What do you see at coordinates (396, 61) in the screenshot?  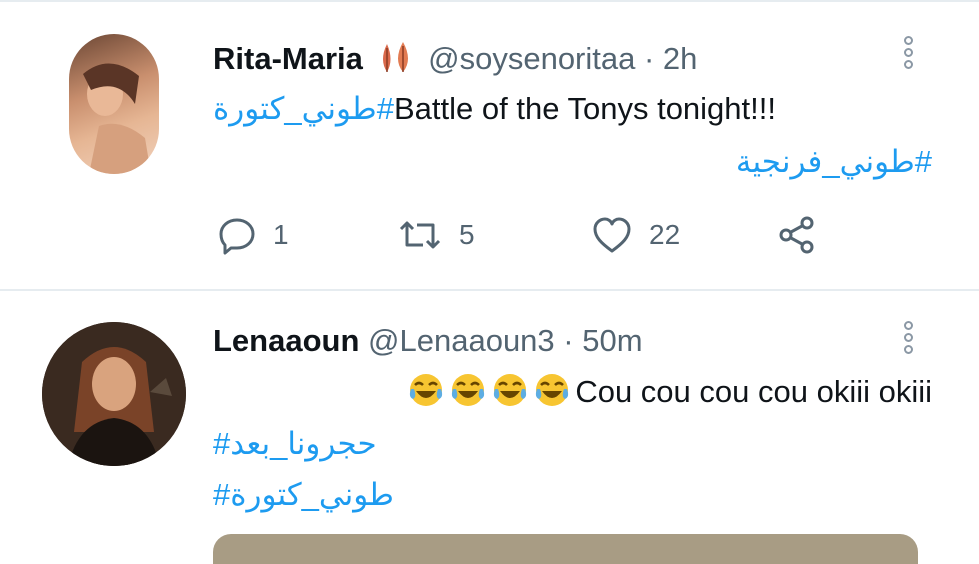 I see `leaf-emoji-icon` at bounding box center [396, 61].